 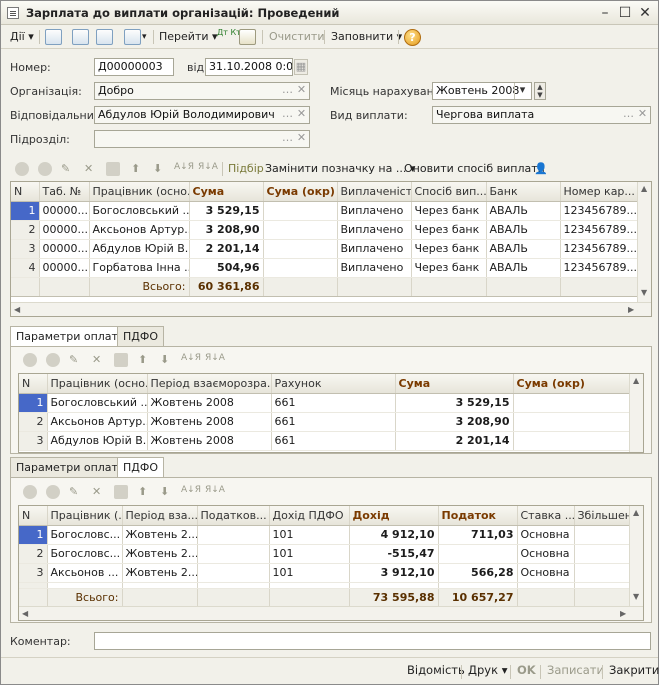 I want to click on col-header: Дохід, so click(x=394, y=516).